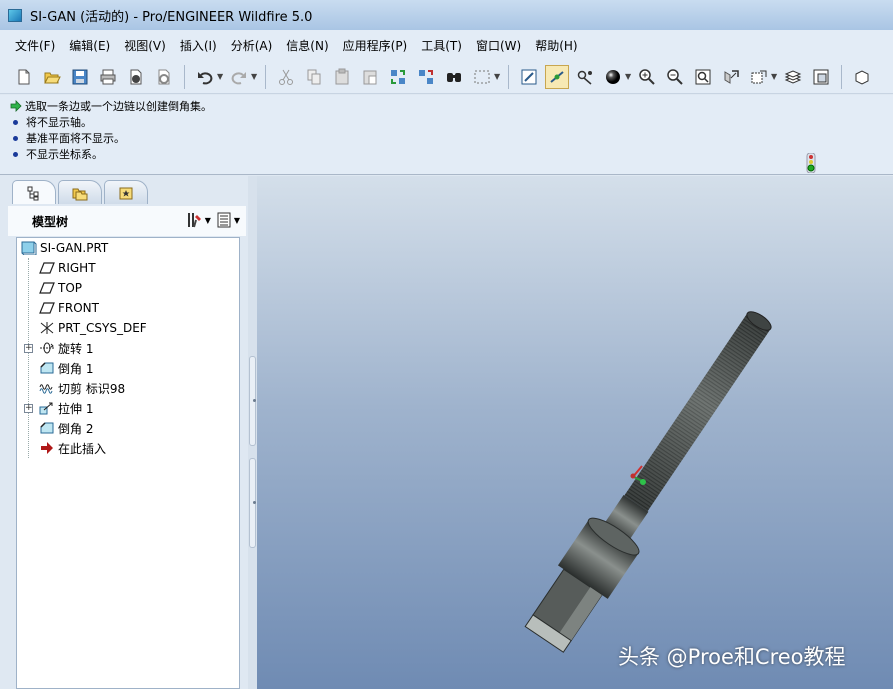 This screenshot has width=893, height=689. I want to click on select-dropdown-icon: ▼, so click(498, 76).